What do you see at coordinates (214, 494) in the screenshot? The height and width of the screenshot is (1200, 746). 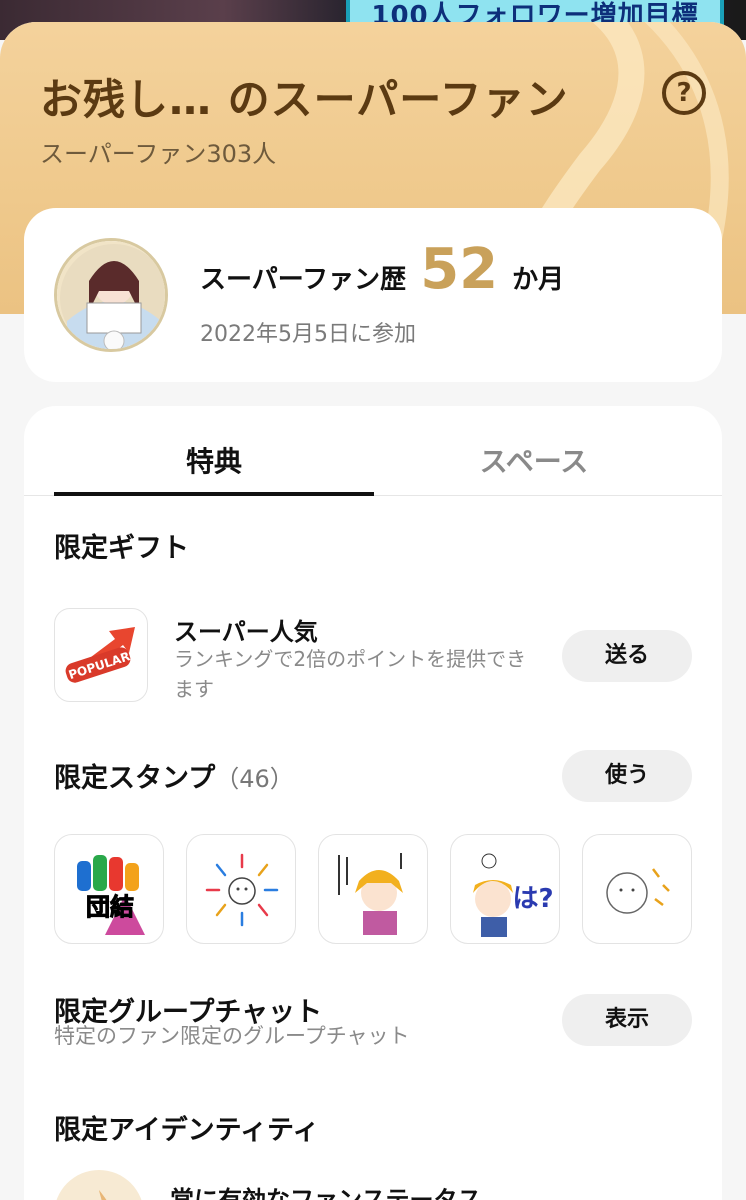 I see `active-tab-indicator` at bounding box center [214, 494].